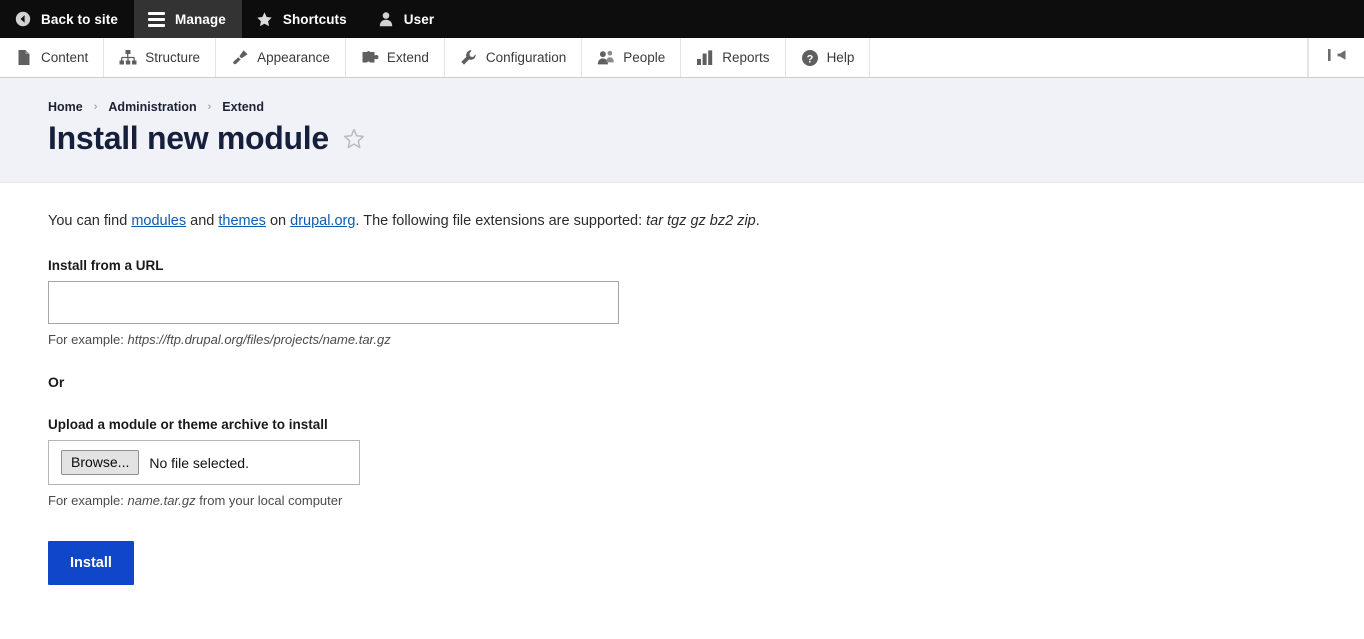 The height and width of the screenshot is (639, 1364). I want to click on intro-part-2: and, so click(202, 221).